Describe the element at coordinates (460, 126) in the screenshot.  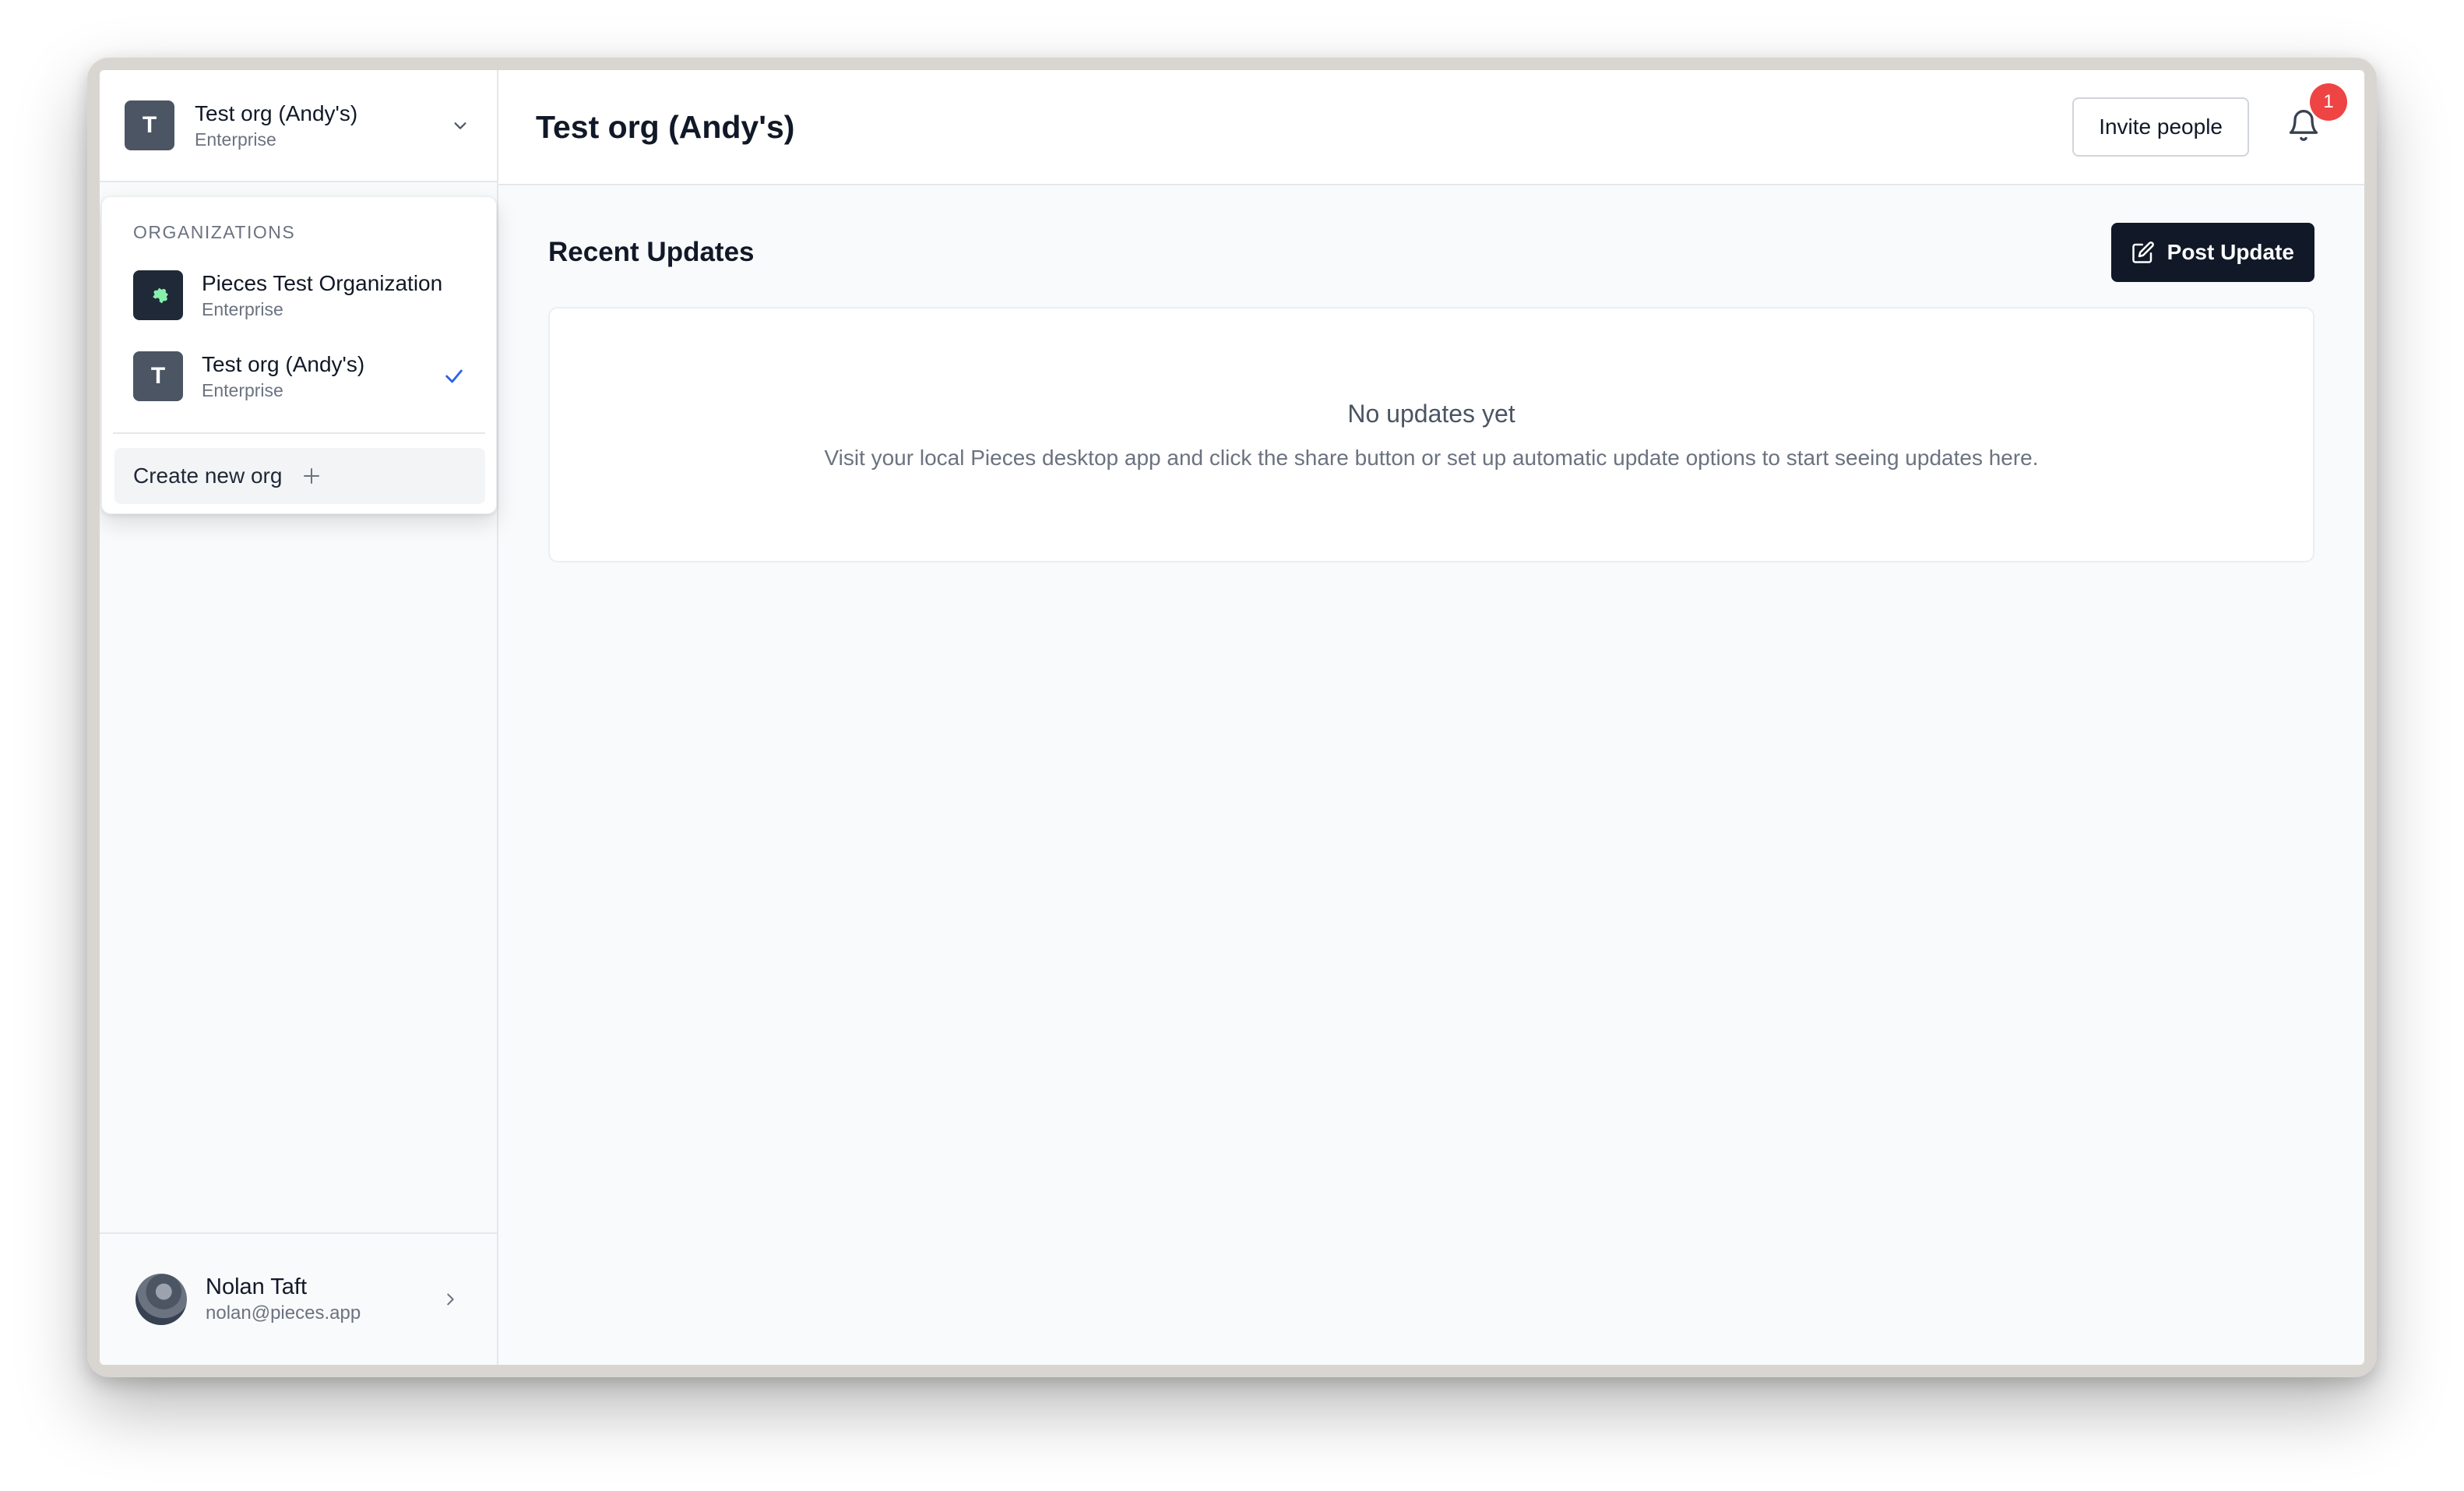
I see `chevron-down-icon` at that location.